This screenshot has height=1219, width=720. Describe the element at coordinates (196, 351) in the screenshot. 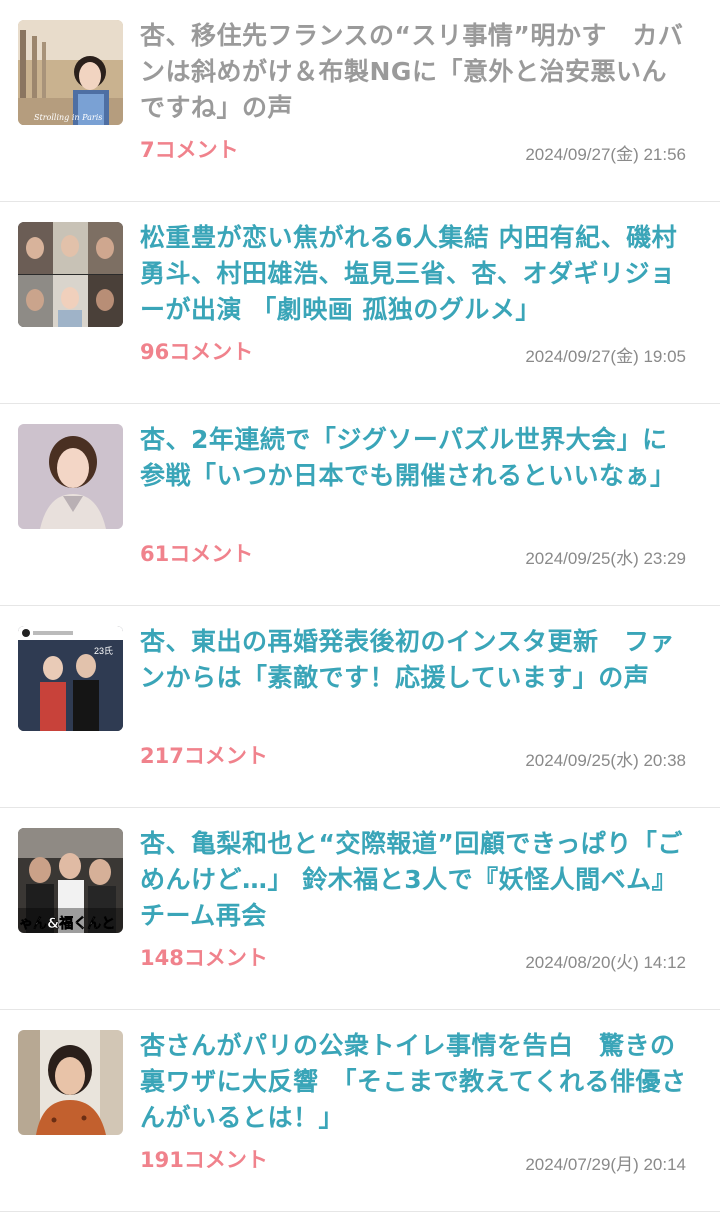

I see `comment-count: 96コメント` at that location.